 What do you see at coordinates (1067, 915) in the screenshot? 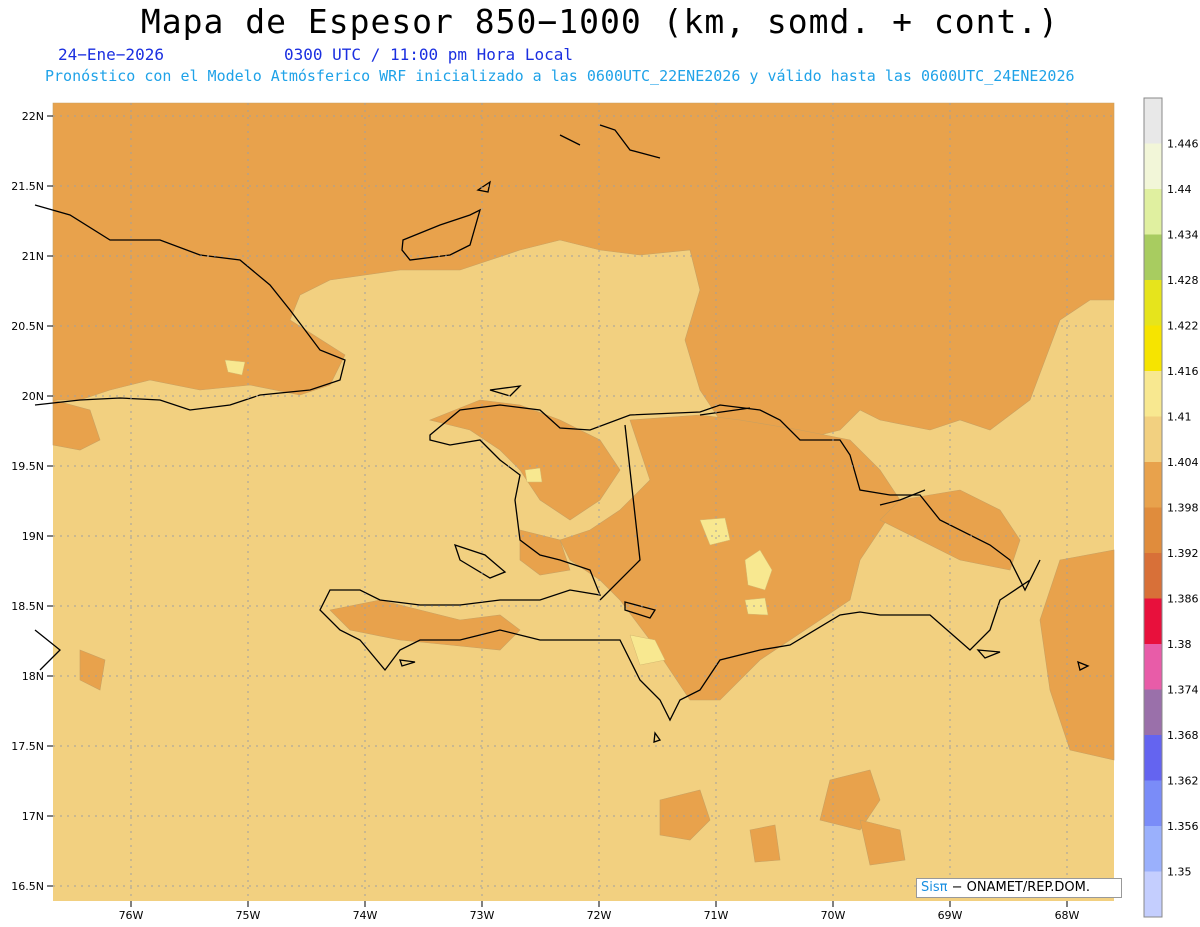
I see `lon-label: 68W` at bounding box center [1067, 915].